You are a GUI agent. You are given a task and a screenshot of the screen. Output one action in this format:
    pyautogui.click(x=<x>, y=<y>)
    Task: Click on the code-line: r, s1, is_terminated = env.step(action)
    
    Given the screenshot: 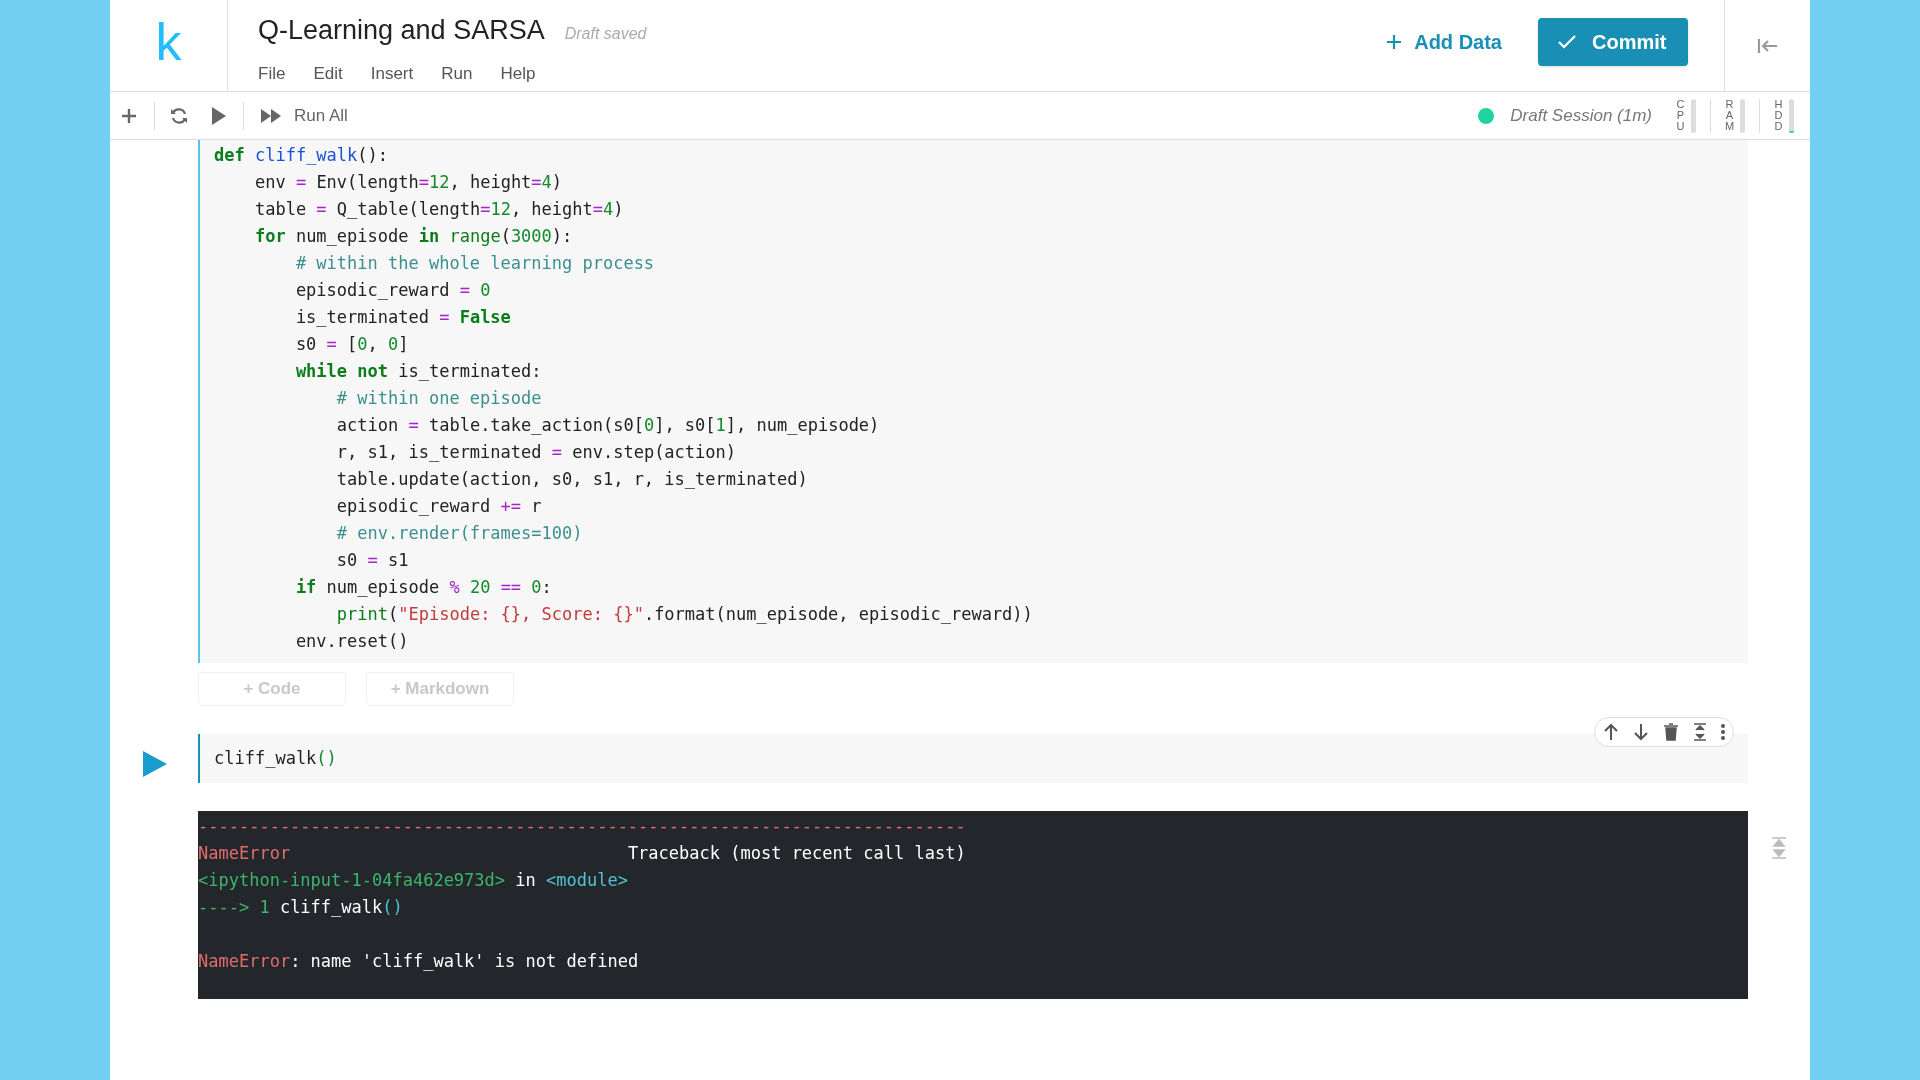 What is the action you would take?
    pyautogui.click(x=535, y=452)
    